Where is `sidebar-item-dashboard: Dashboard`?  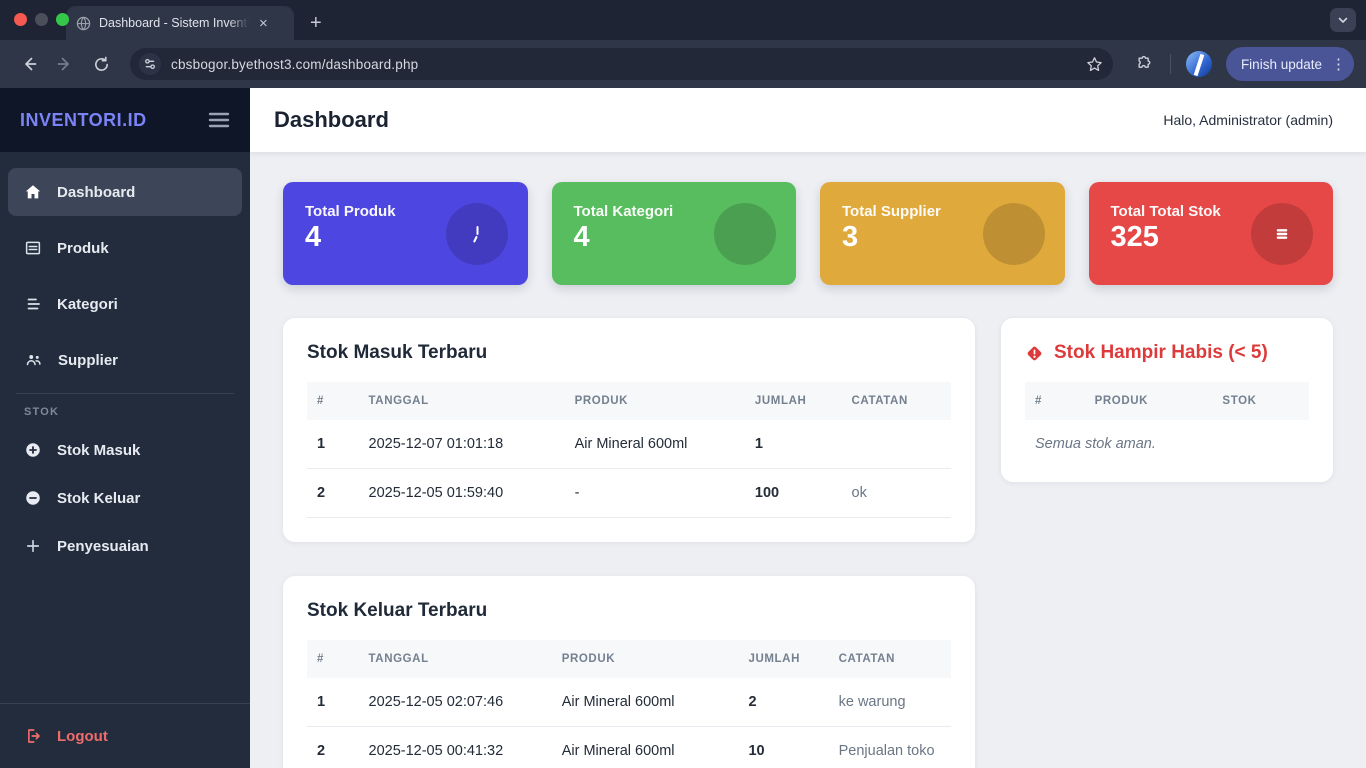 sidebar-item-dashboard: Dashboard is located at coordinates (125, 192).